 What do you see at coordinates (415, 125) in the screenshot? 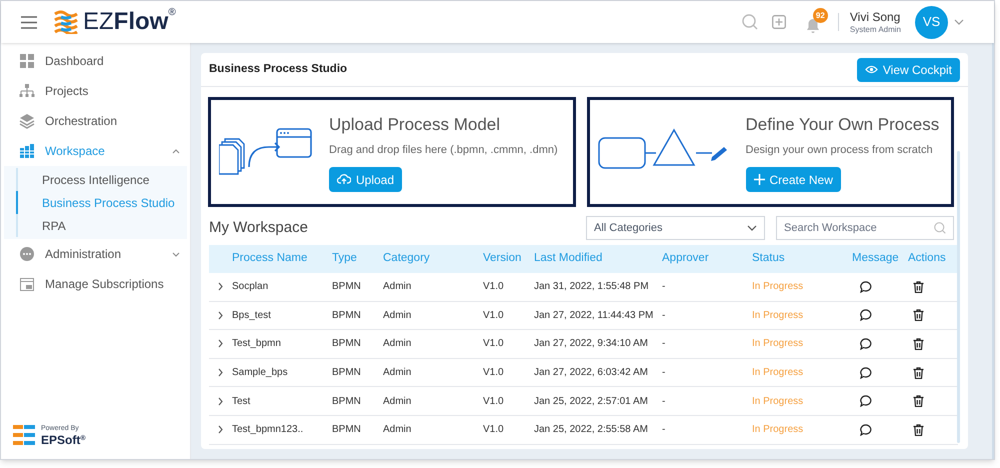
I see `card-title: Upload Process Model` at bounding box center [415, 125].